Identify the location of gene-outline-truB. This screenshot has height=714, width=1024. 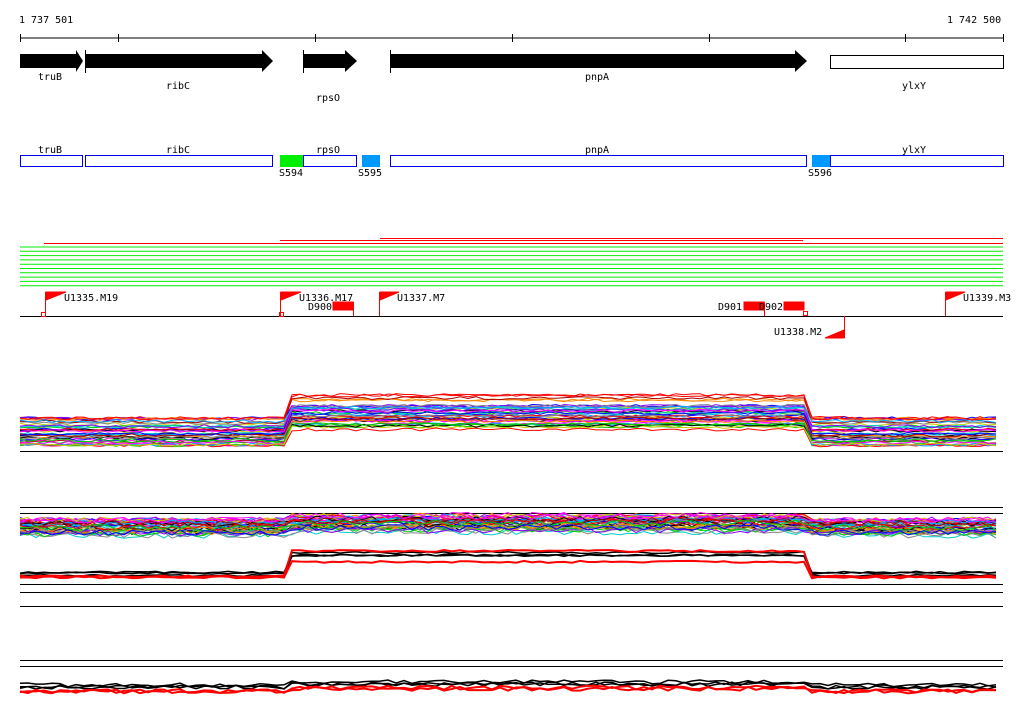
(51, 161).